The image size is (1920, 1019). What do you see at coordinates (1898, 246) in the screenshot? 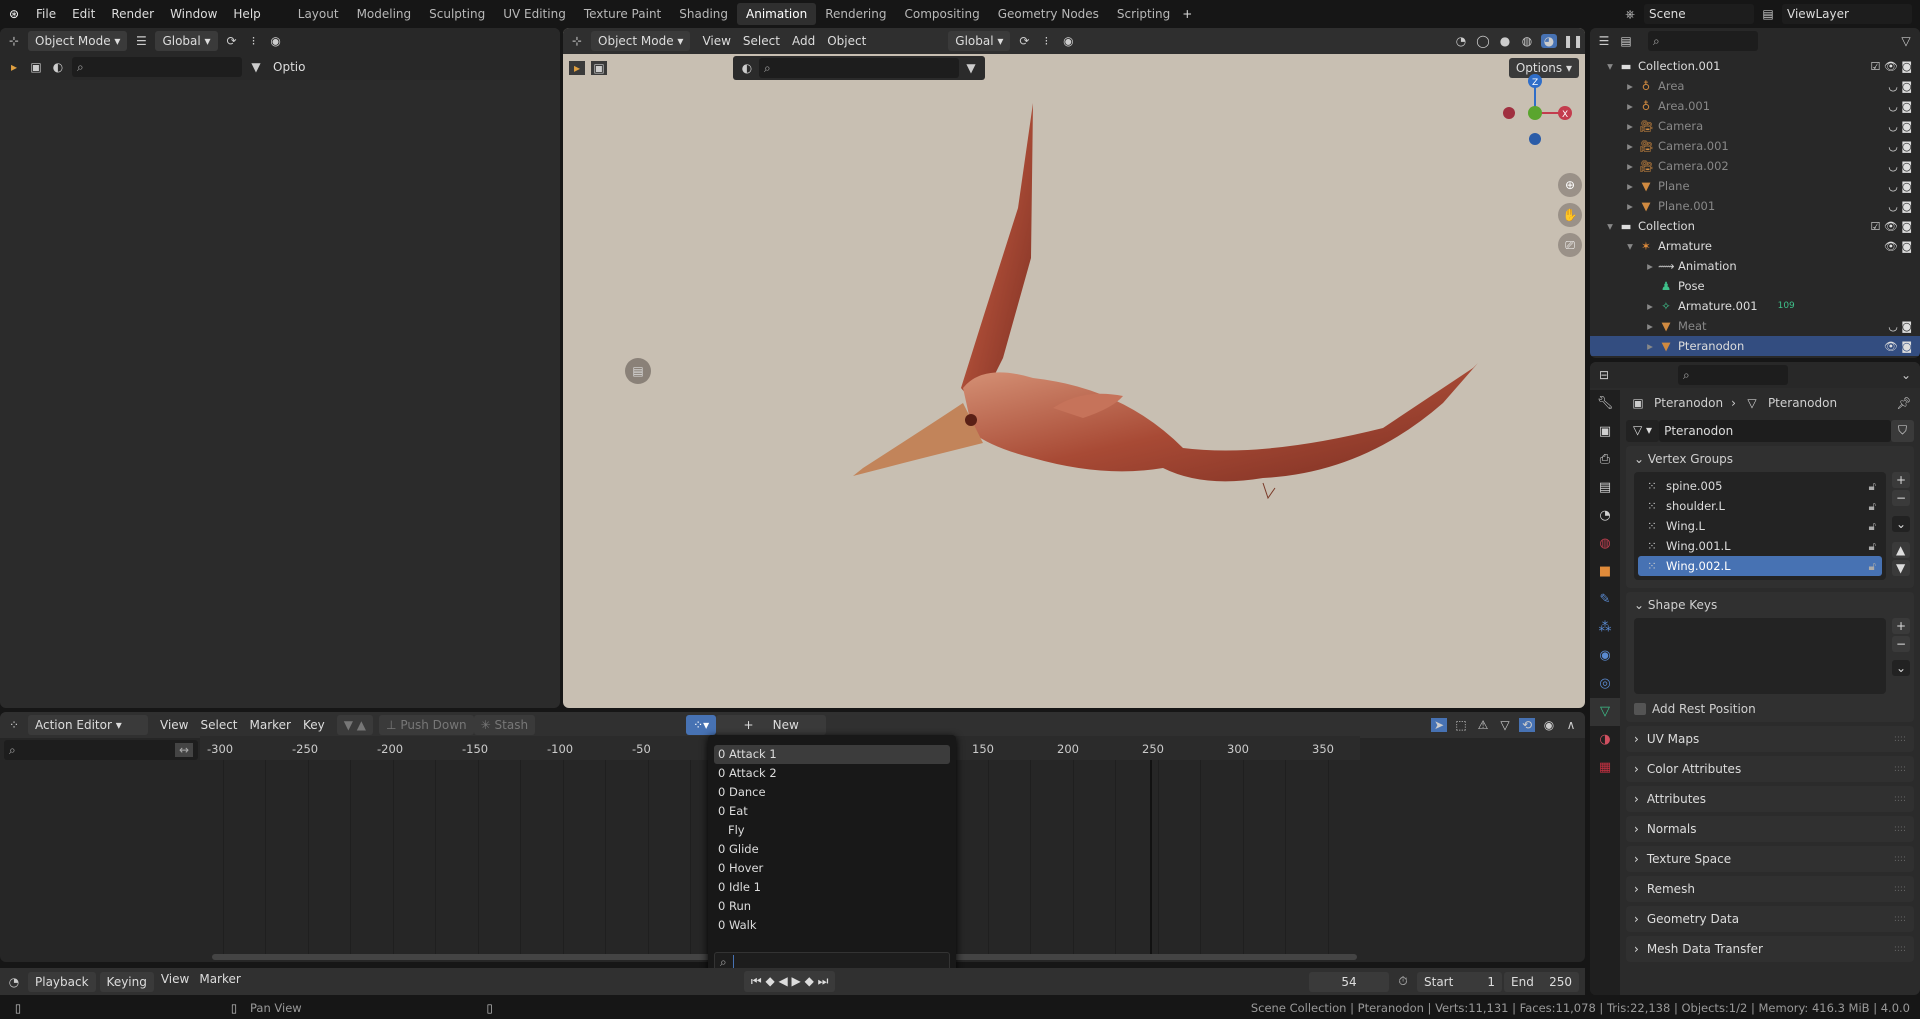
I see `visibility-toggles: 👁︎ ◙` at bounding box center [1898, 246].